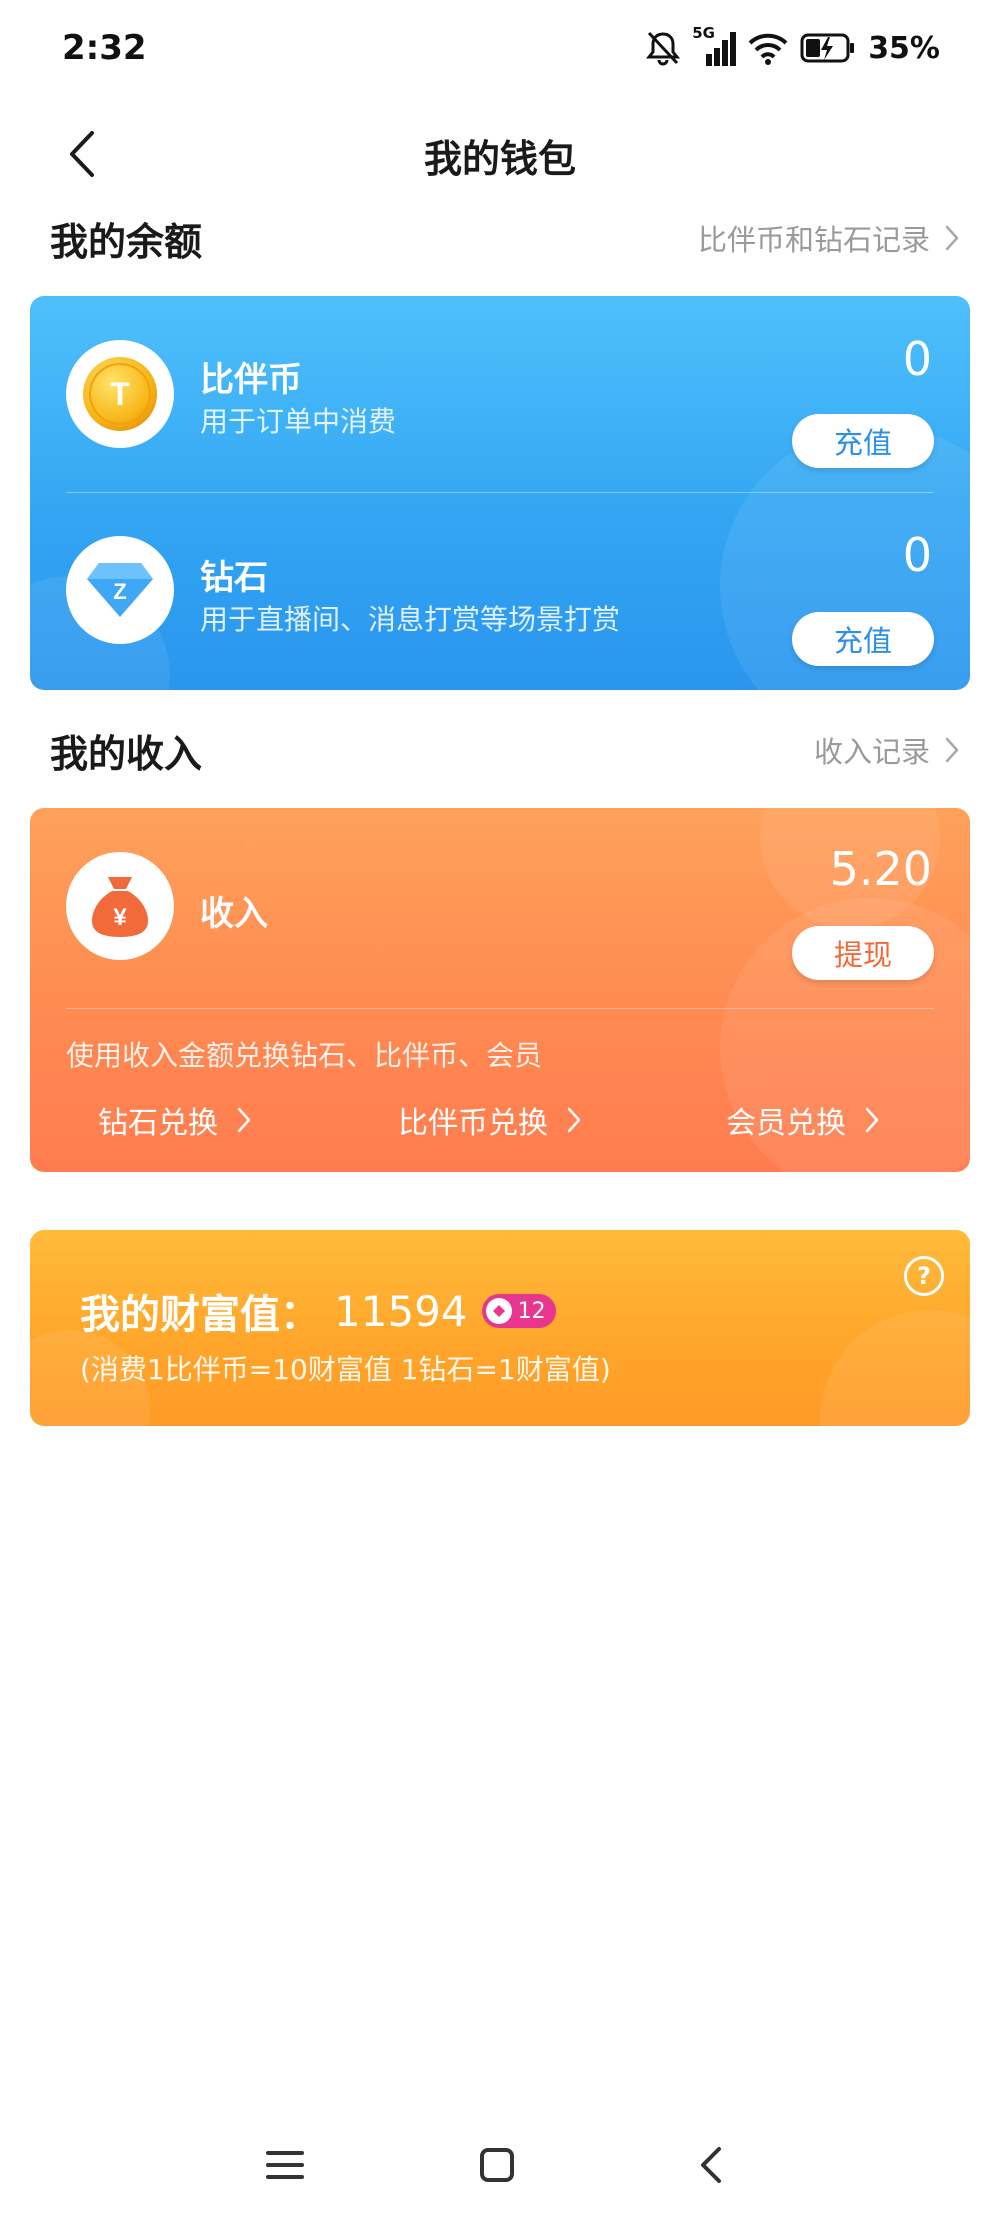 The height and width of the screenshot is (2223, 1000). I want to click on diamond-icon: Z, so click(120, 590).